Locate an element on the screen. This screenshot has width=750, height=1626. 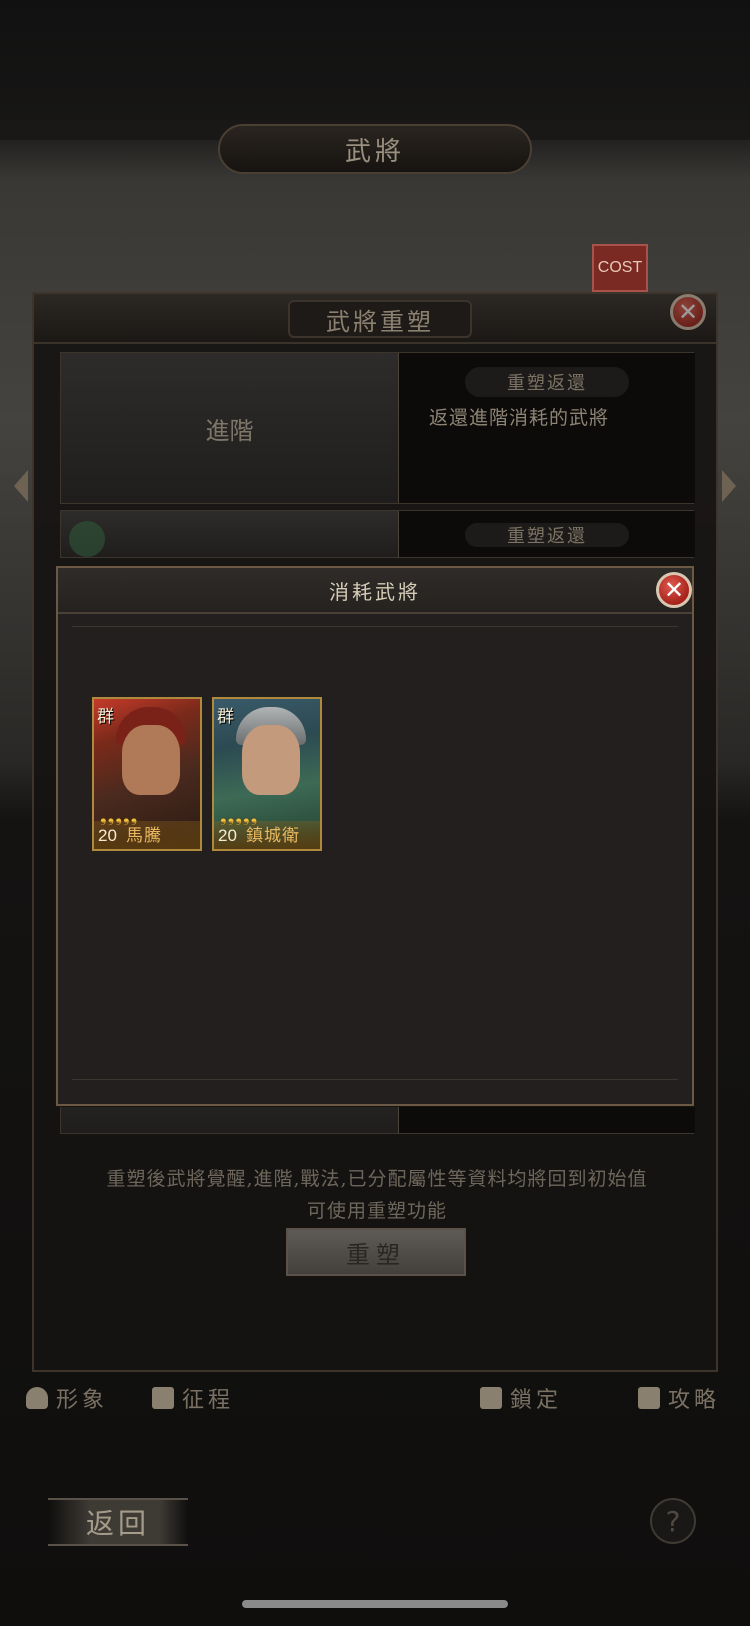
reset-warning-sub: 可使用重塑功能 is located at coordinates (376, 1211).